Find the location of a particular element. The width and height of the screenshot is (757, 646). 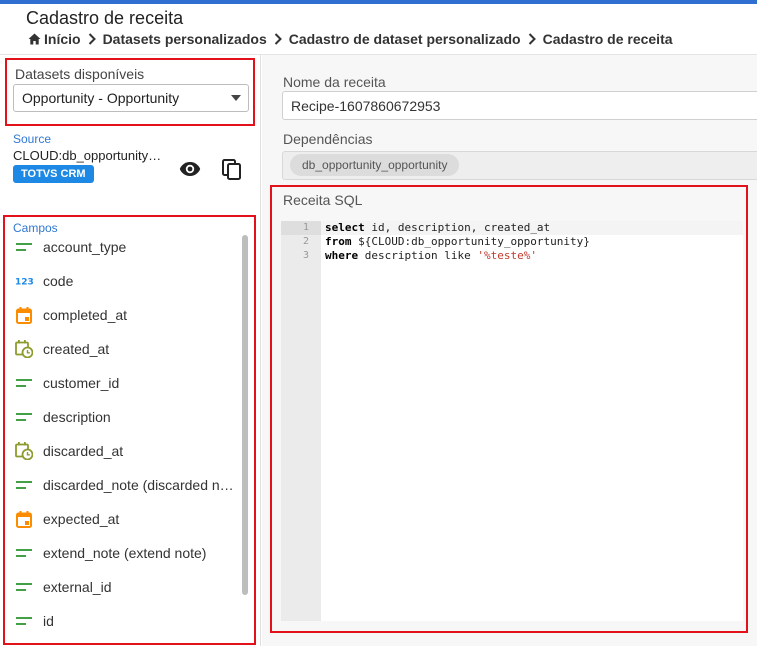

field-item: completed_at is located at coordinates (121, 315).